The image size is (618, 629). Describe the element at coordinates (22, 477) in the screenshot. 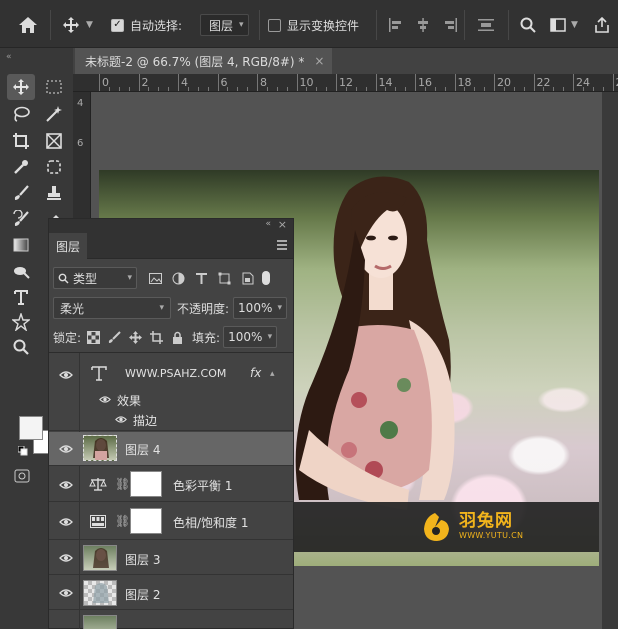

I see `quick-mask-icon` at that location.